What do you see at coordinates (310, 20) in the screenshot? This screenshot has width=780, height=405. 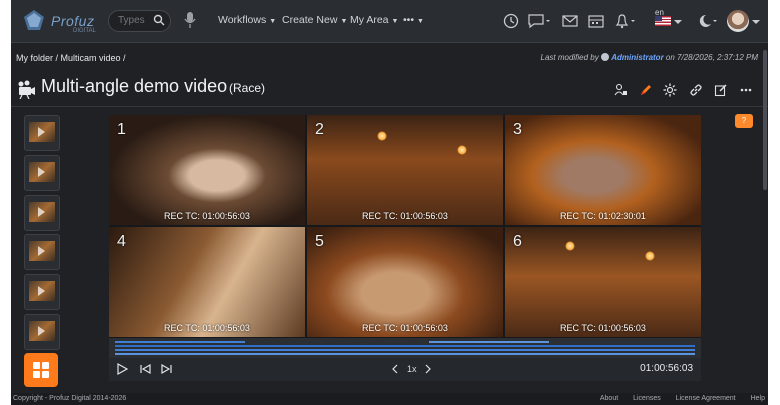 I see `nav-create-new-label: Create New` at bounding box center [310, 20].